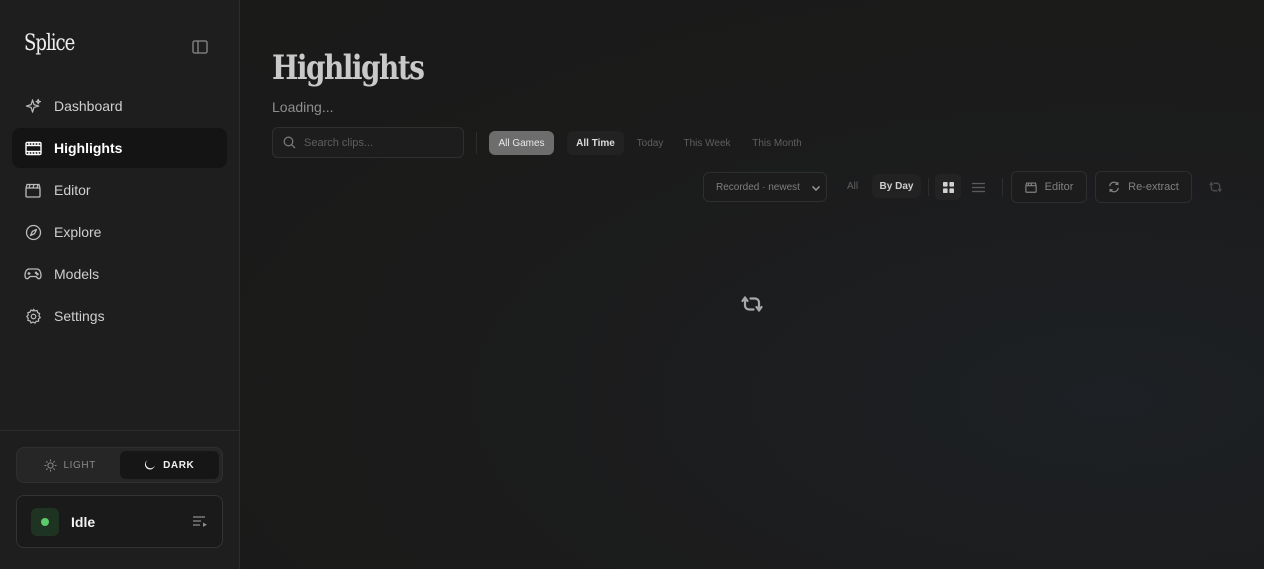  What do you see at coordinates (49, 43) in the screenshot?
I see `app-logo: Splice` at bounding box center [49, 43].